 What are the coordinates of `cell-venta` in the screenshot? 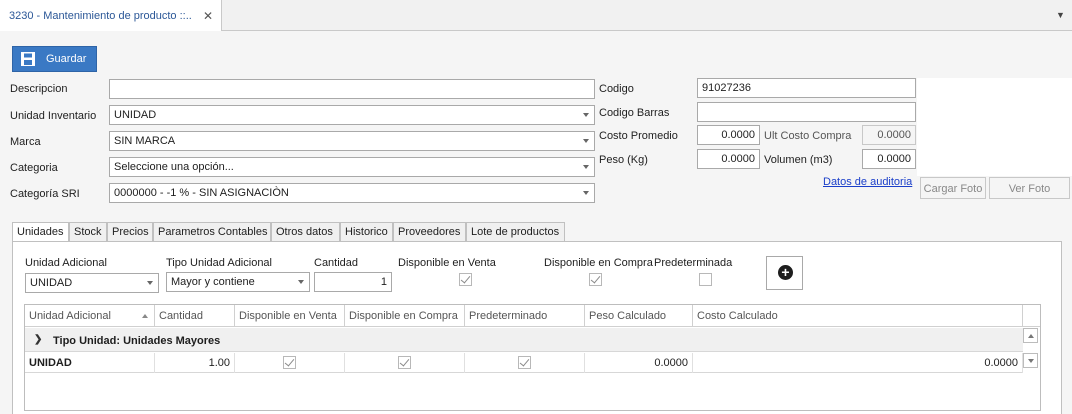 It's located at (290, 363).